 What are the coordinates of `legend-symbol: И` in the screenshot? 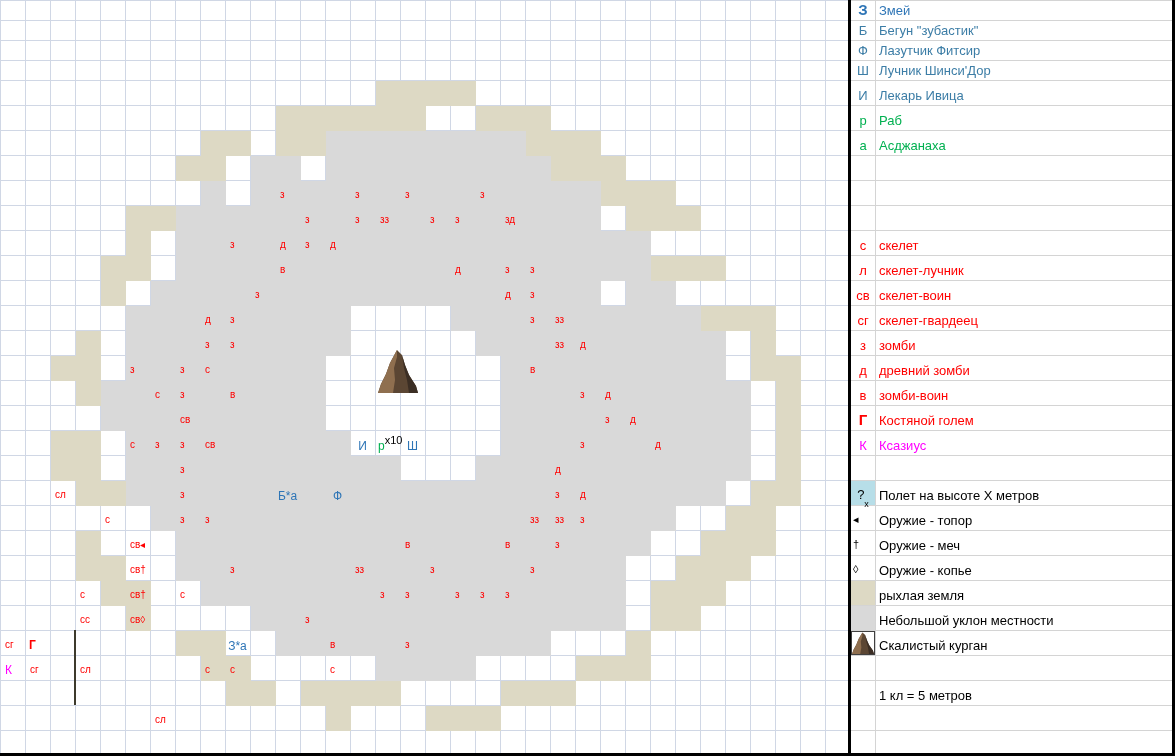 It's located at (863, 95).